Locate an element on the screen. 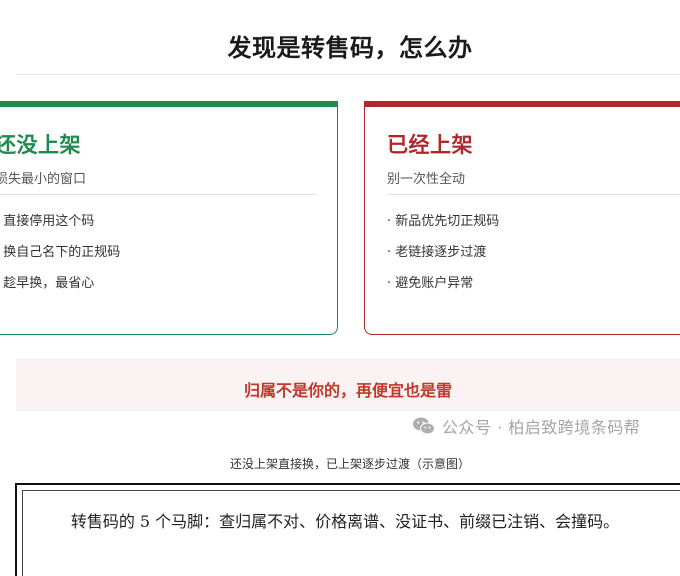 The width and height of the screenshot is (680, 576). list-item: · 老链接逐步过渡 is located at coordinates (437, 252).